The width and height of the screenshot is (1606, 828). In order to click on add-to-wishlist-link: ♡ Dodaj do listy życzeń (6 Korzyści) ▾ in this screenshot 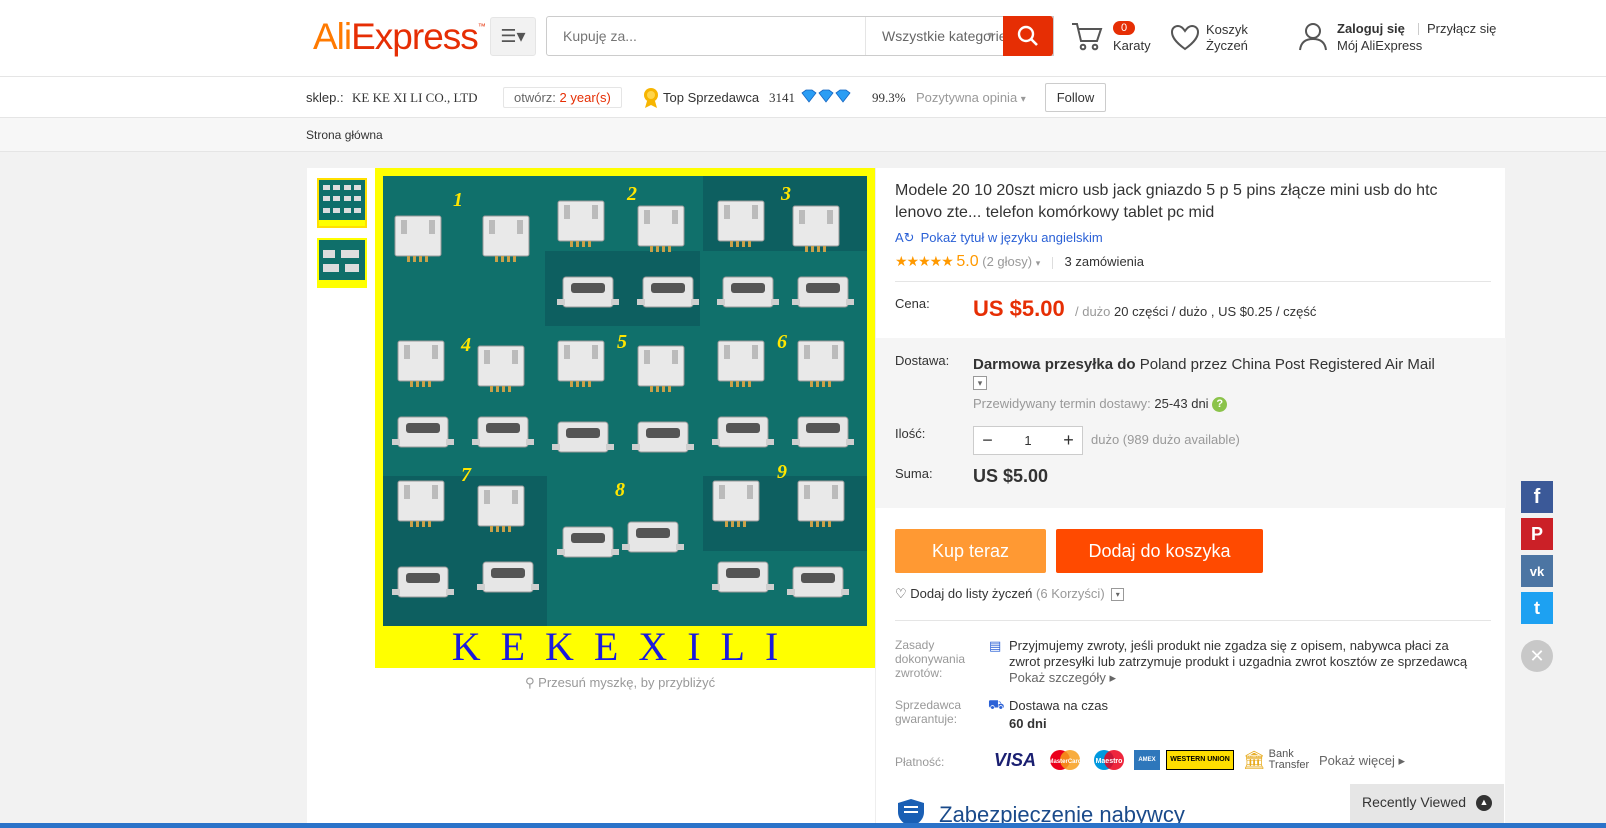, I will do `click(1010, 594)`.